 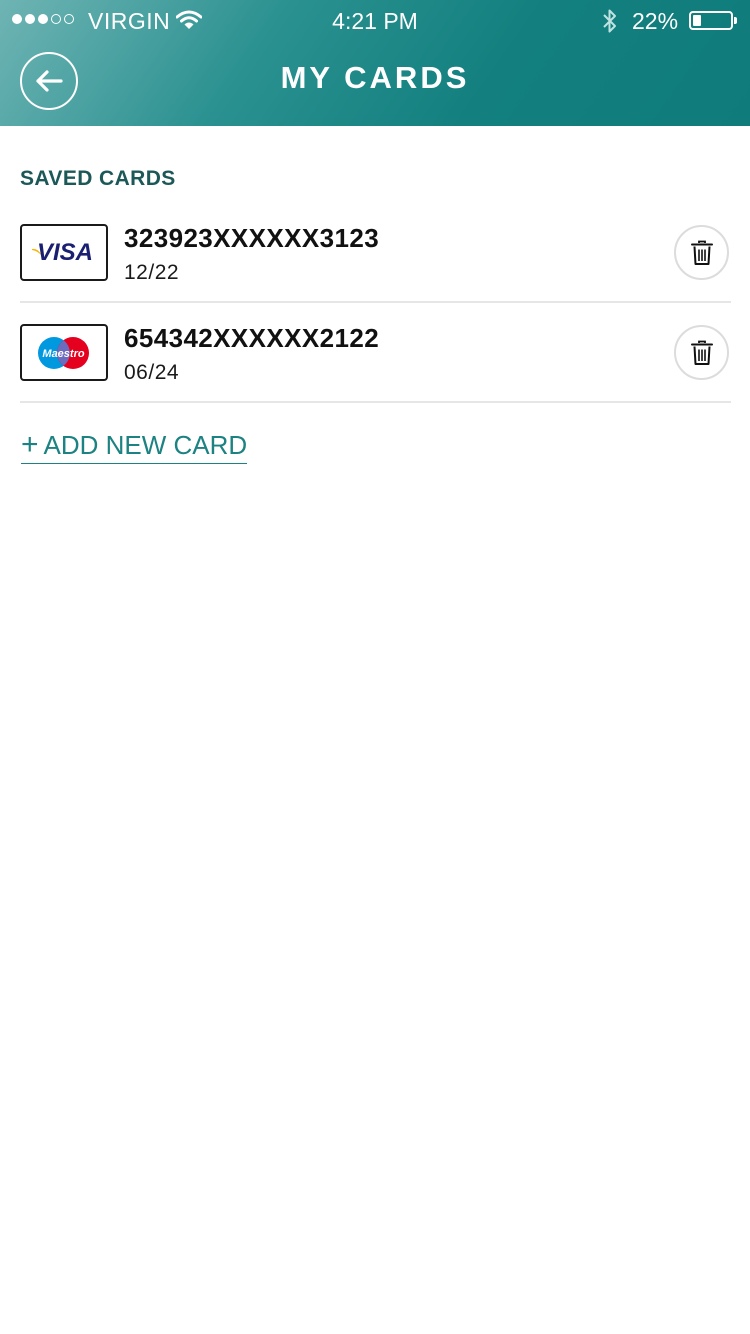 What do you see at coordinates (30, 444) in the screenshot?
I see `plus-icon: +` at bounding box center [30, 444].